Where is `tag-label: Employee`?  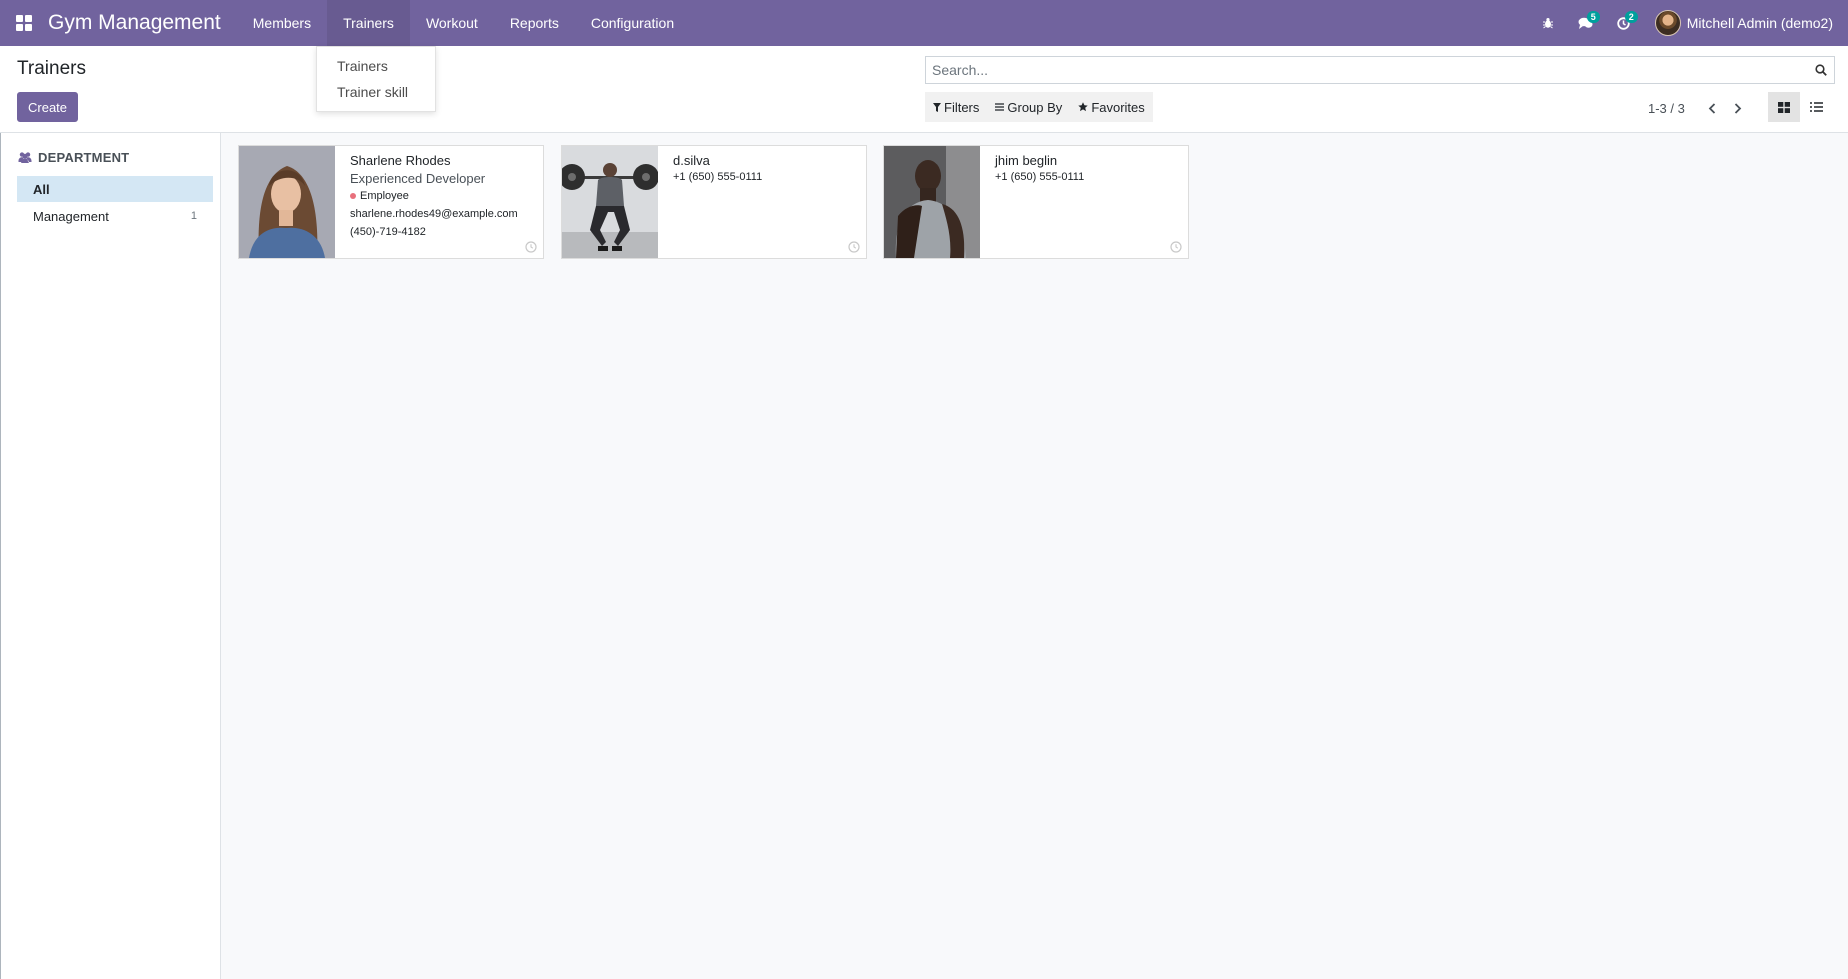
tag-label: Employee is located at coordinates (384, 196).